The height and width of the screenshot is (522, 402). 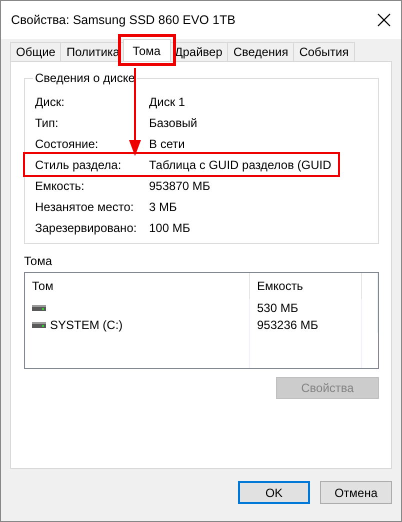 What do you see at coordinates (67, 143) in the screenshot?
I see `property-label: Состояние:` at bounding box center [67, 143].